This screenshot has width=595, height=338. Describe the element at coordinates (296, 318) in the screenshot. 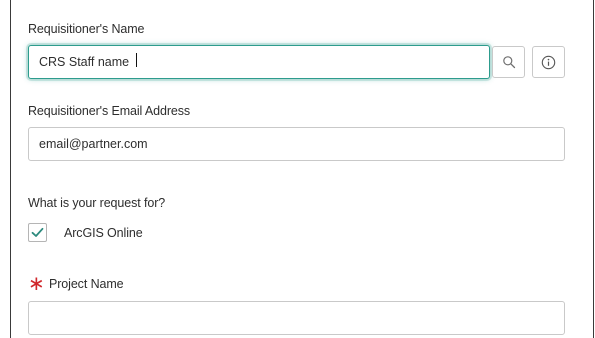

I see `project-name-input` at that location.